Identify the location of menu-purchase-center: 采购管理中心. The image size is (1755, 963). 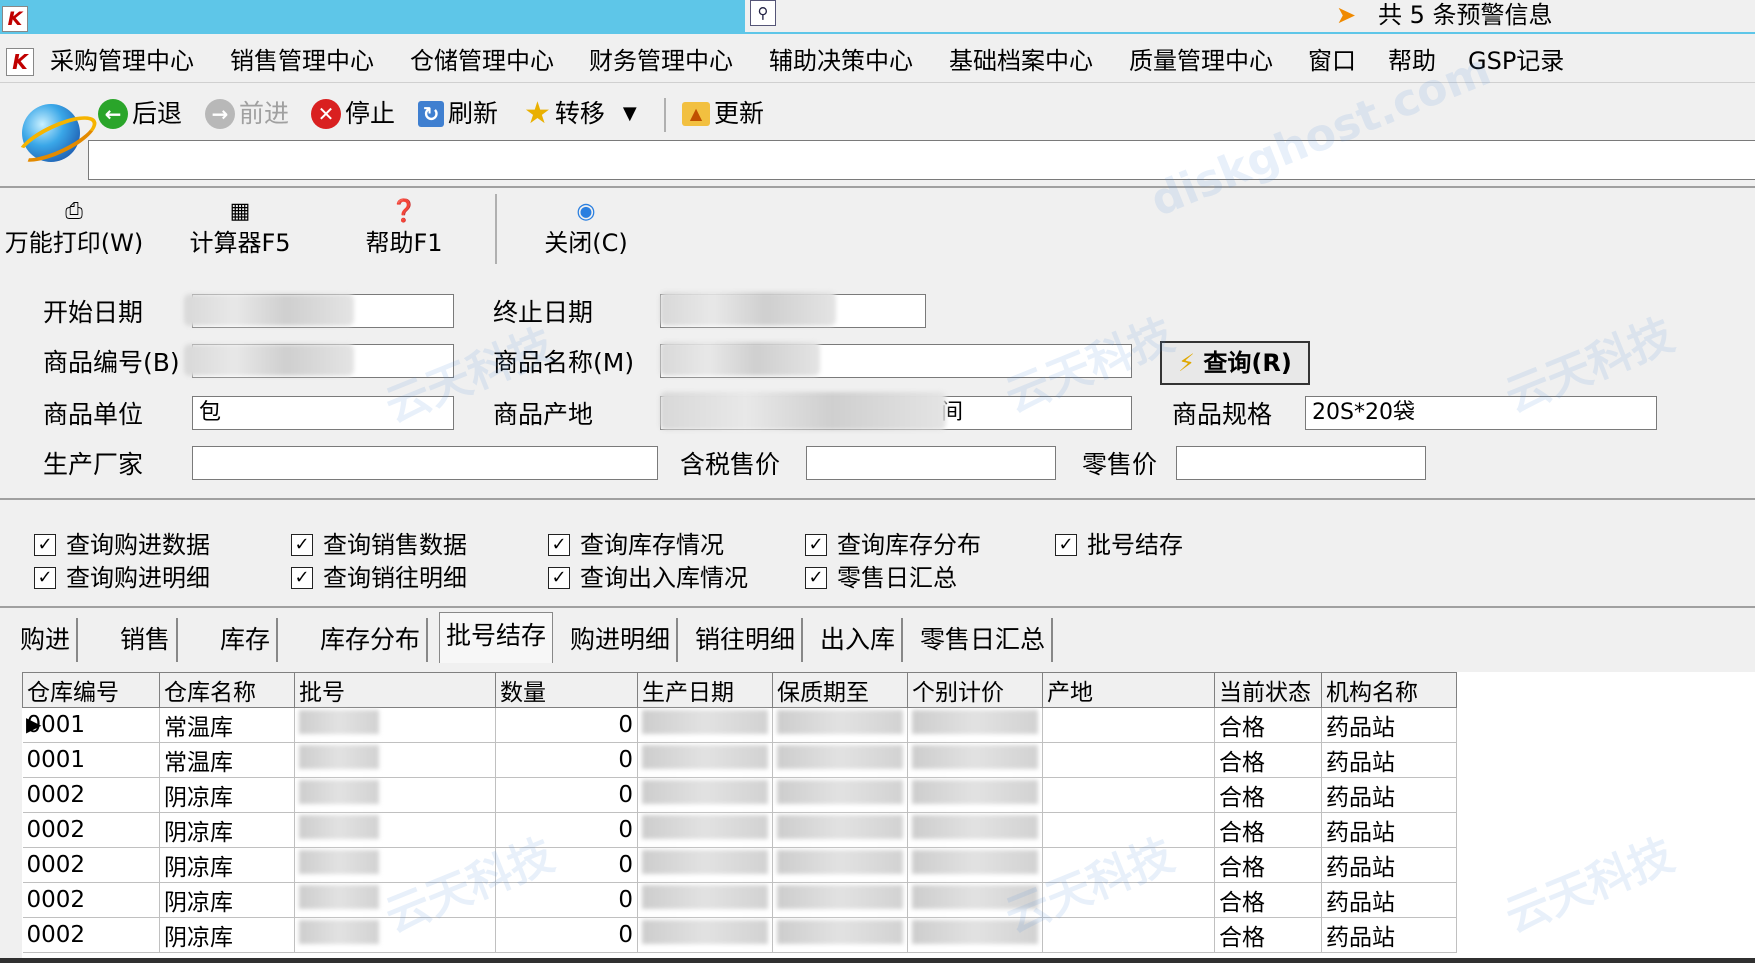
(122, 61).